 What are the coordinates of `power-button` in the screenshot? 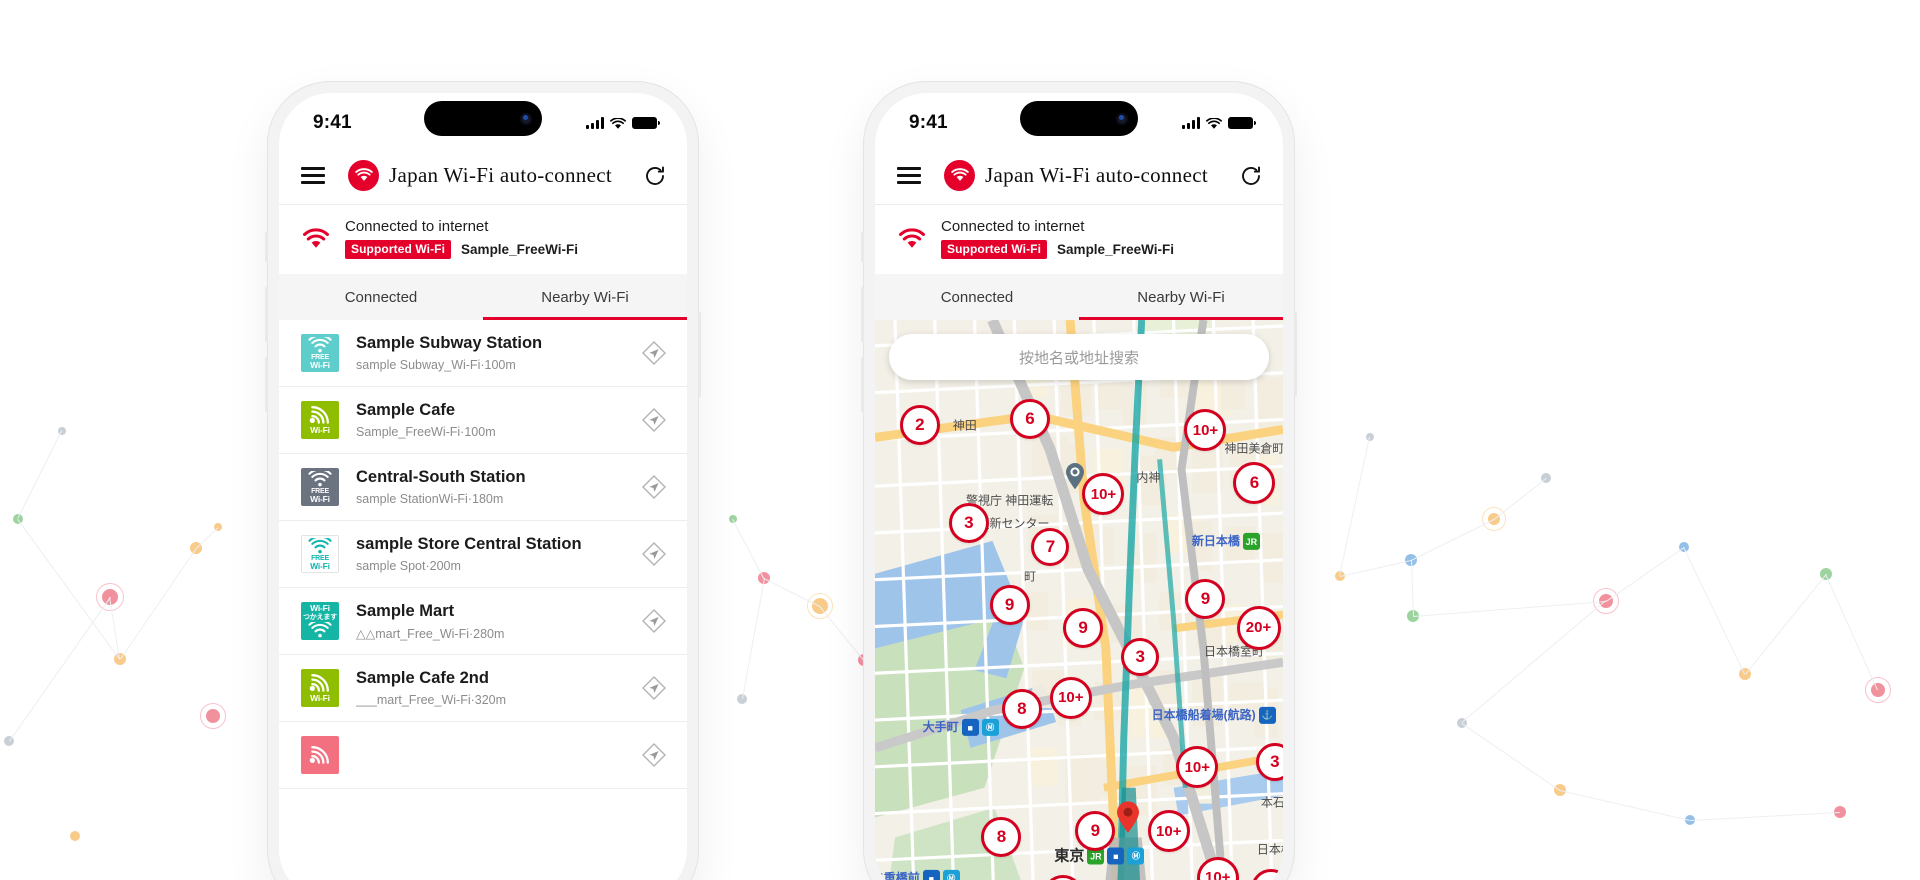 It's located at (699, 354).